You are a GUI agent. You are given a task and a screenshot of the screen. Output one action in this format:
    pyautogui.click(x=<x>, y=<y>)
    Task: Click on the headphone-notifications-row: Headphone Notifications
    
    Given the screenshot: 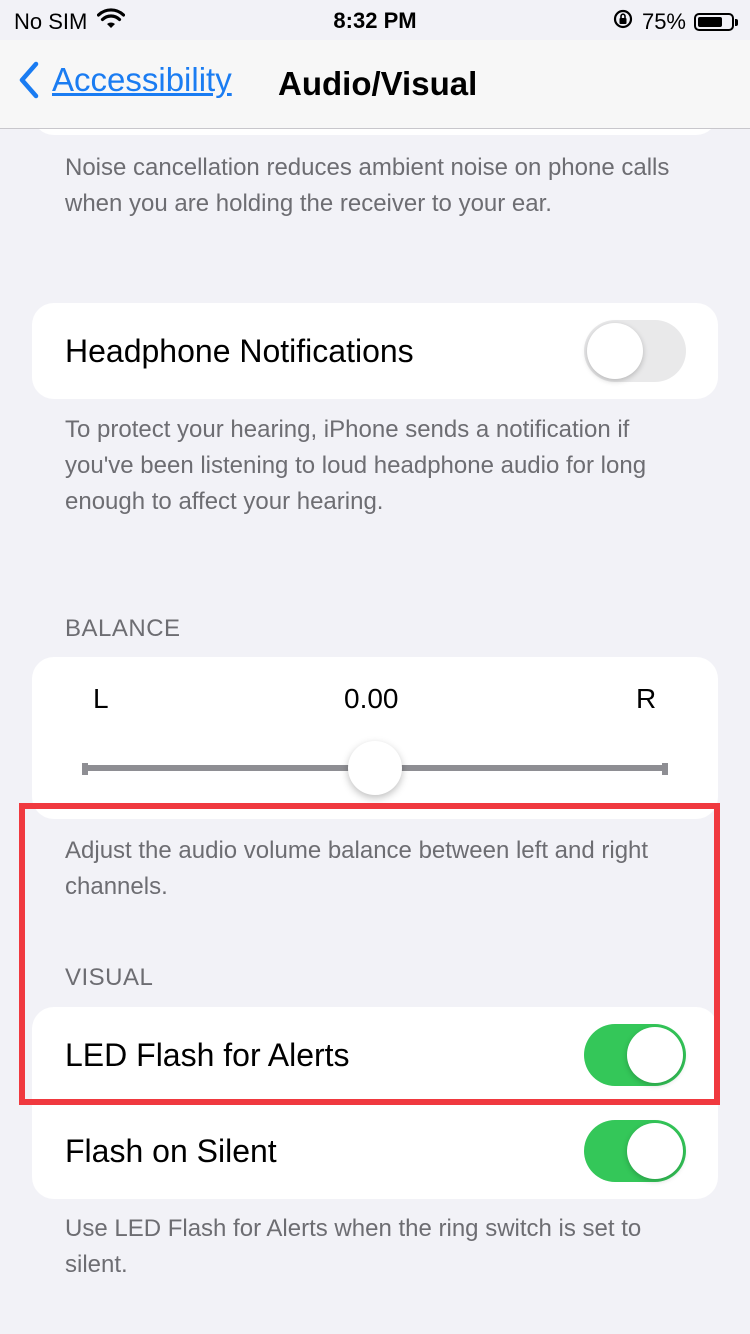 What is the action you would take?
    pyautogui.click(x=375, y=351)
    